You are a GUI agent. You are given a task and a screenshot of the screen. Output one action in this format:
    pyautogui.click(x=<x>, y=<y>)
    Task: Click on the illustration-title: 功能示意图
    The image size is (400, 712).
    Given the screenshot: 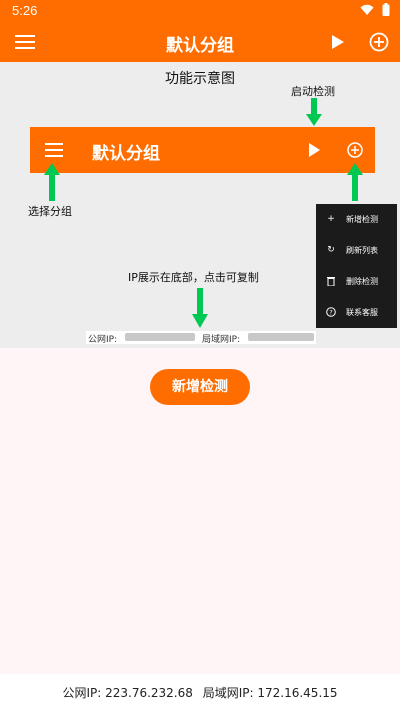 What is the action you would take?
    pyautogui.click(x=200, y=79)
    